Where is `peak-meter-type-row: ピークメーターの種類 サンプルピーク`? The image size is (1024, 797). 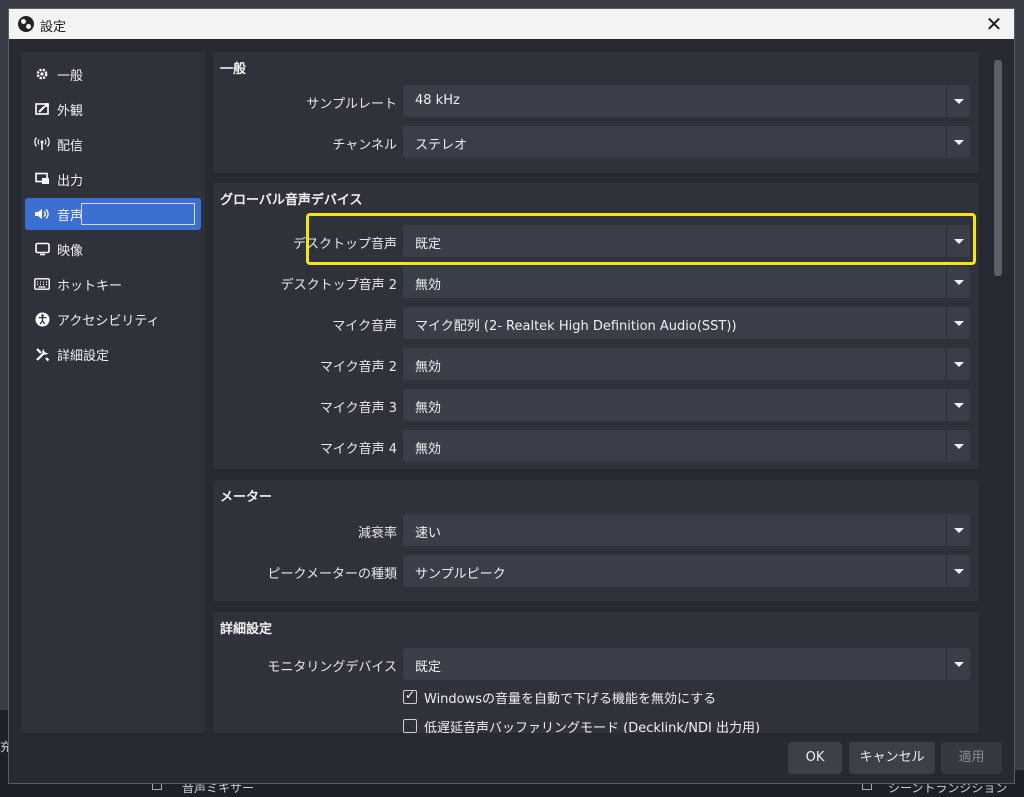 peak-meter-type-row: ピークメーターの種類 サンプルピーク is located at coordinates (596, 571).